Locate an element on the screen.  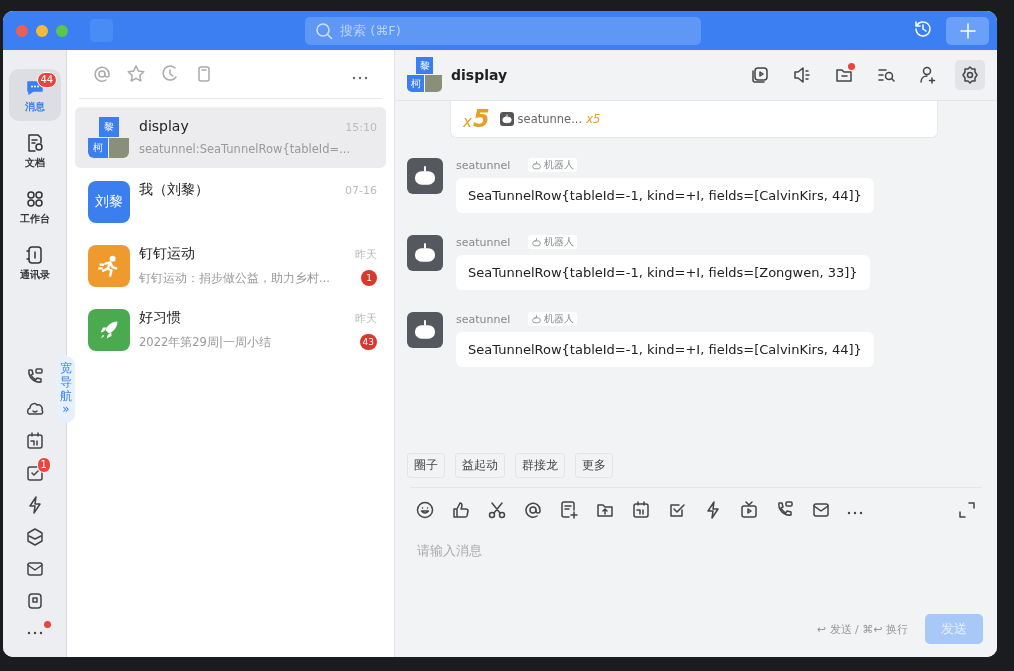
quick-action-button: 更多 is located at coordinates (594, 465).